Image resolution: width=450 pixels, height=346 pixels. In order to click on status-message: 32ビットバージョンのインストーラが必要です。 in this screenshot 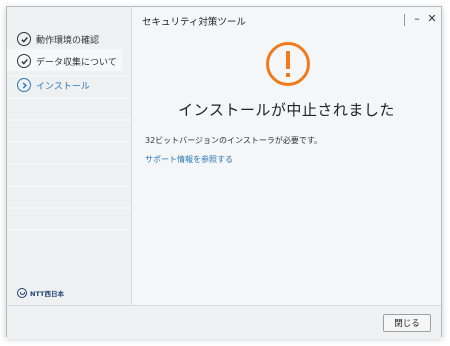, I will do `click(234, 140)`.